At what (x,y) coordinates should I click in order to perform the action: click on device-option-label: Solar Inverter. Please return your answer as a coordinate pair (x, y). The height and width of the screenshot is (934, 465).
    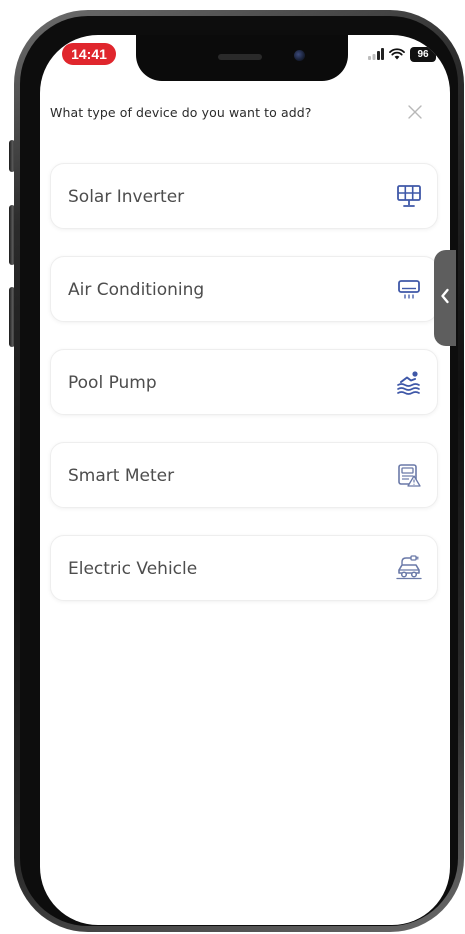
    Looking at the image, I should click on (126, 197).